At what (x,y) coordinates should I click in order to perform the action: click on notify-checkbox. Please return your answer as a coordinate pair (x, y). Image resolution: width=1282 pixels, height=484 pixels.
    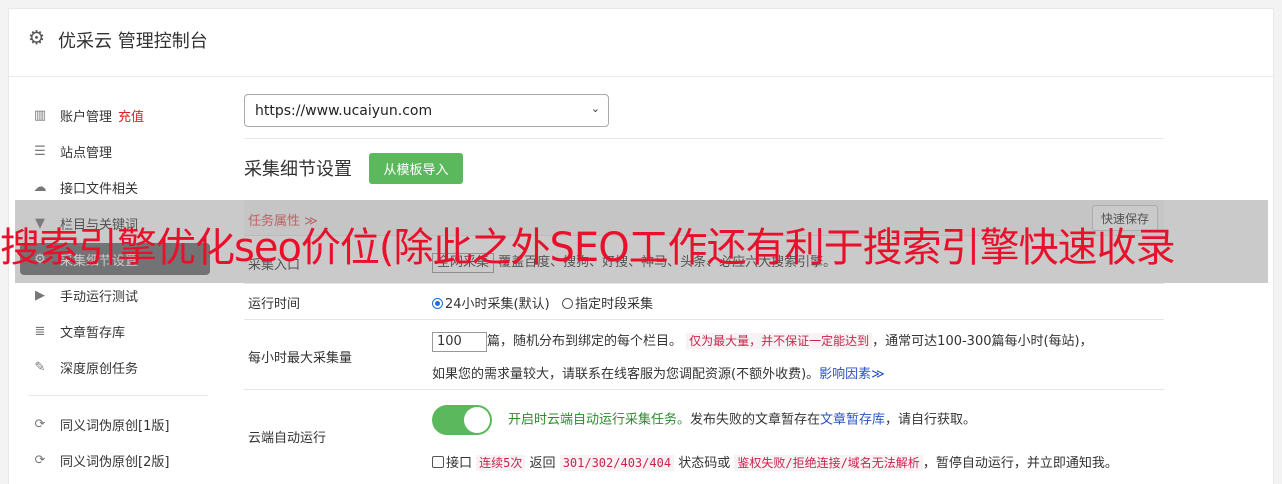
    Looking at the image, I should click on (438, 462).